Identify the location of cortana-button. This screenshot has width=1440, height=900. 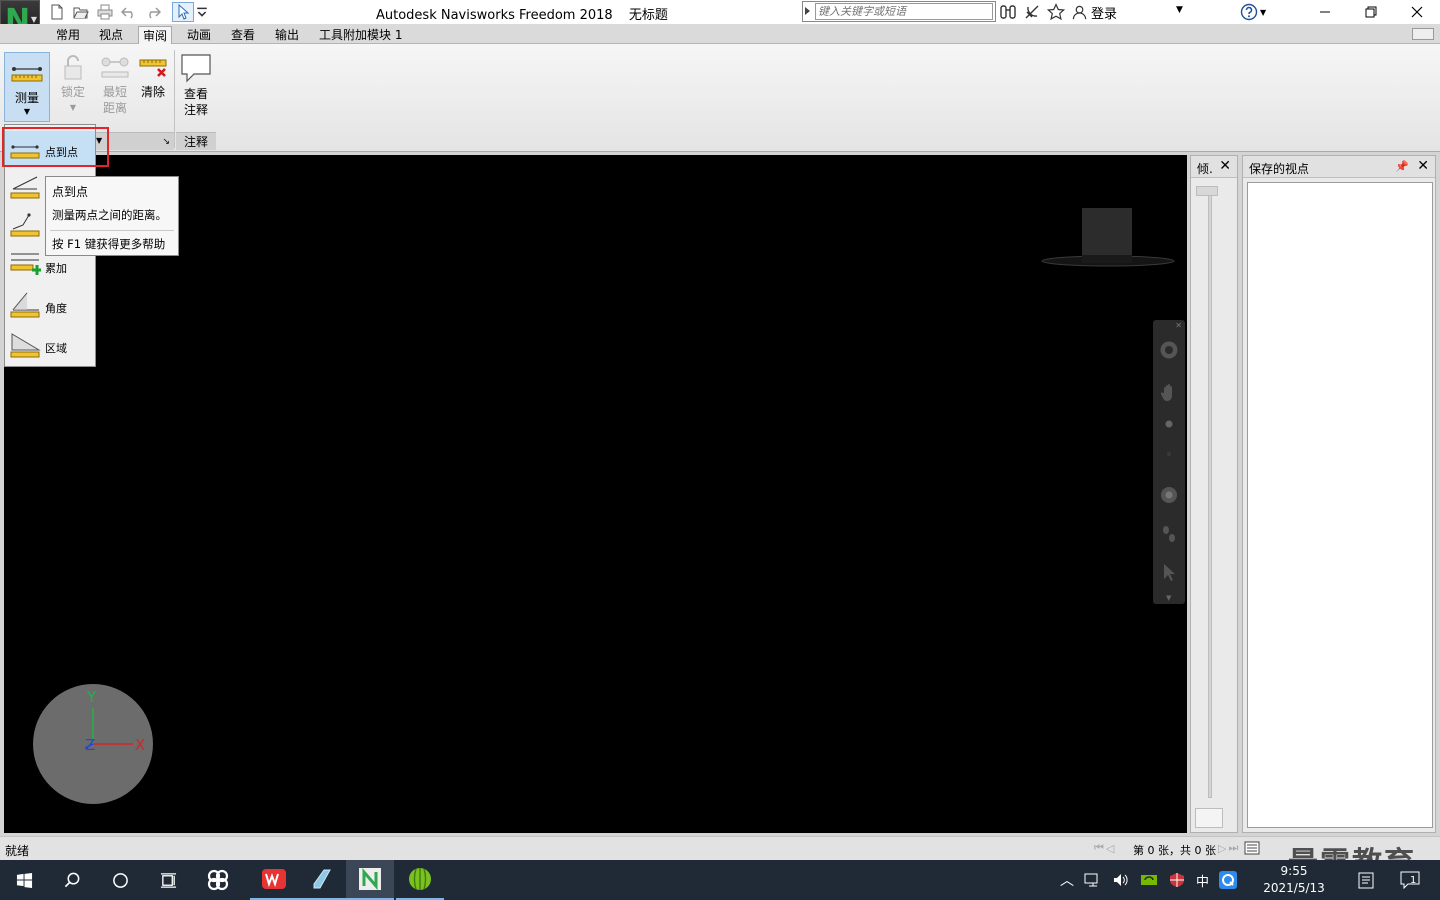
(120, 880).